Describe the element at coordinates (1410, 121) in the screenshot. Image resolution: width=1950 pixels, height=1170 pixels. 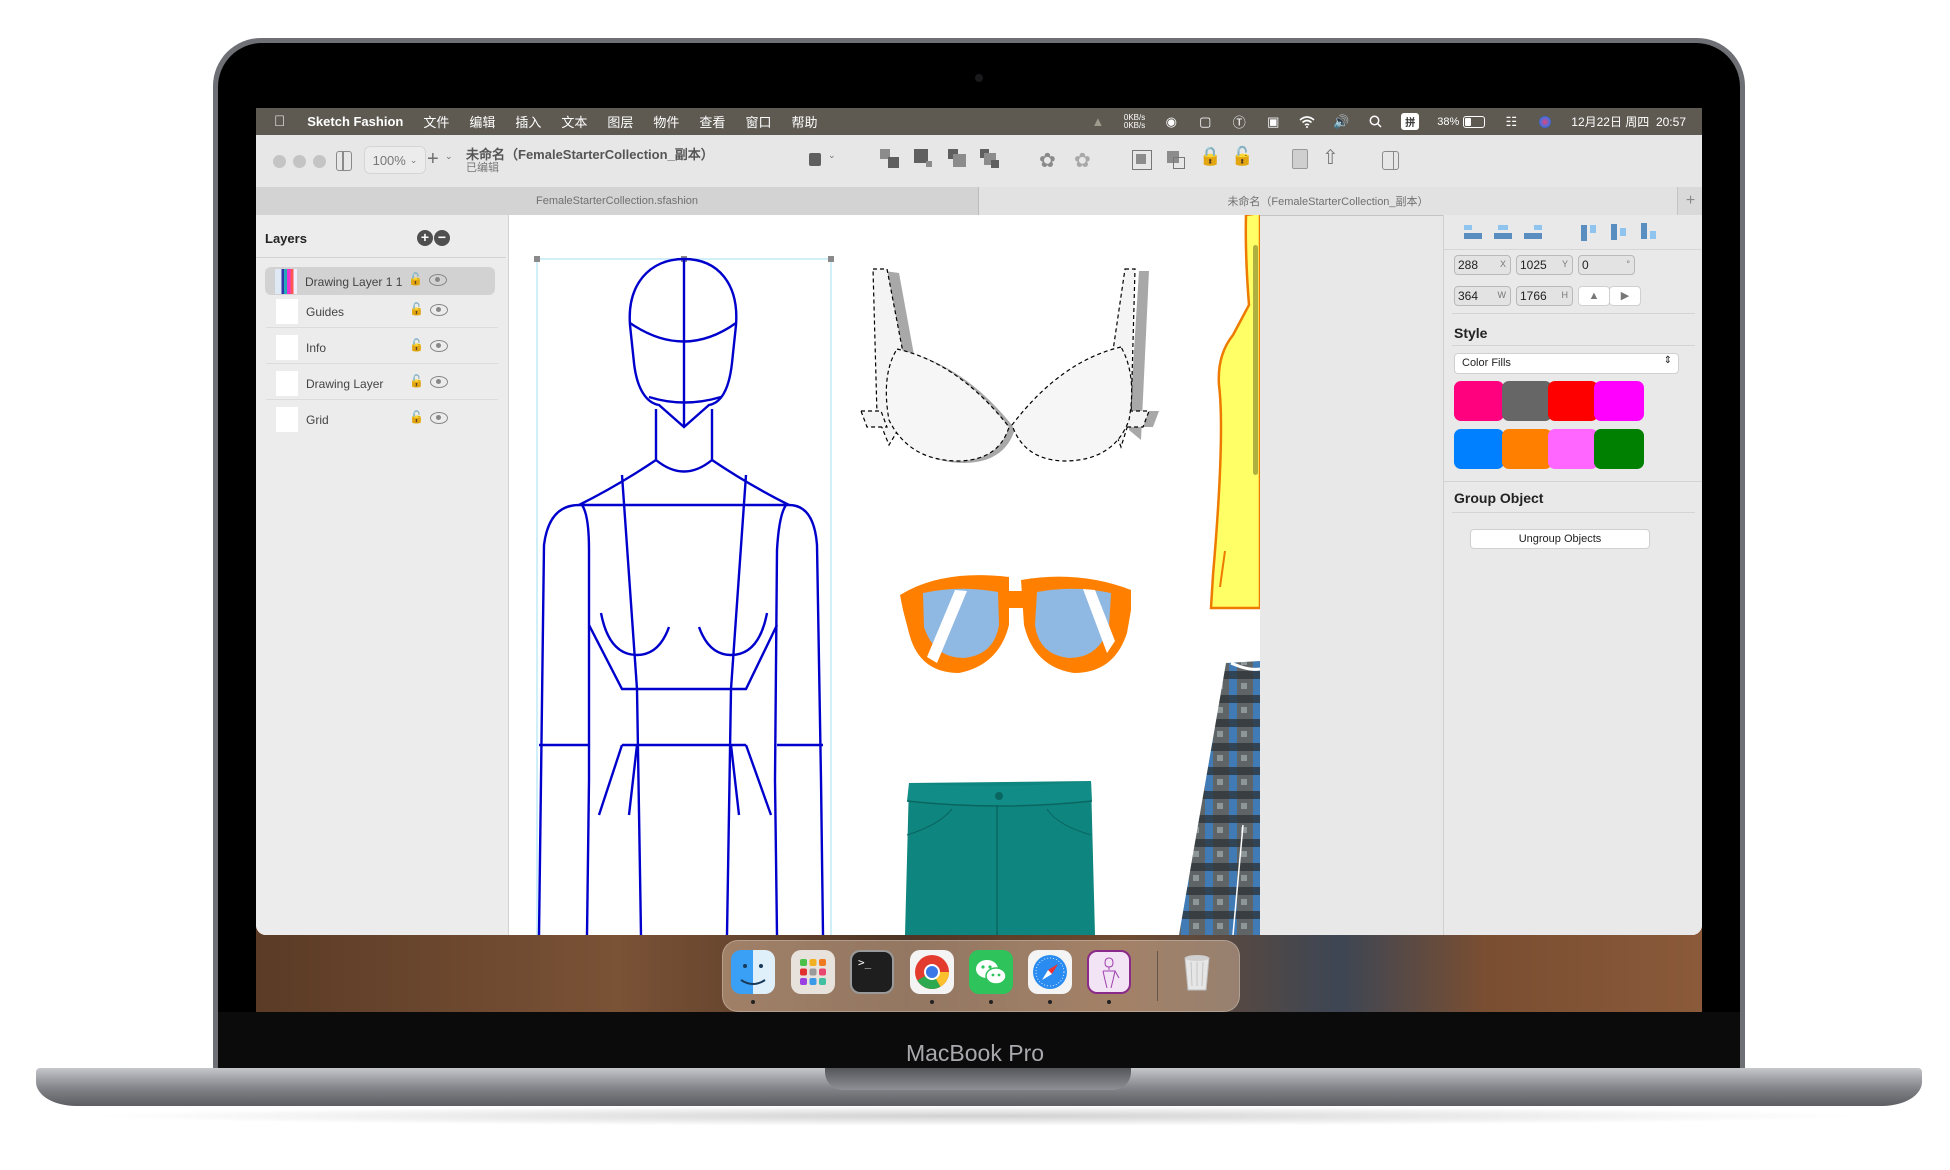
I see `input-method-indicator: 拼` at that location.